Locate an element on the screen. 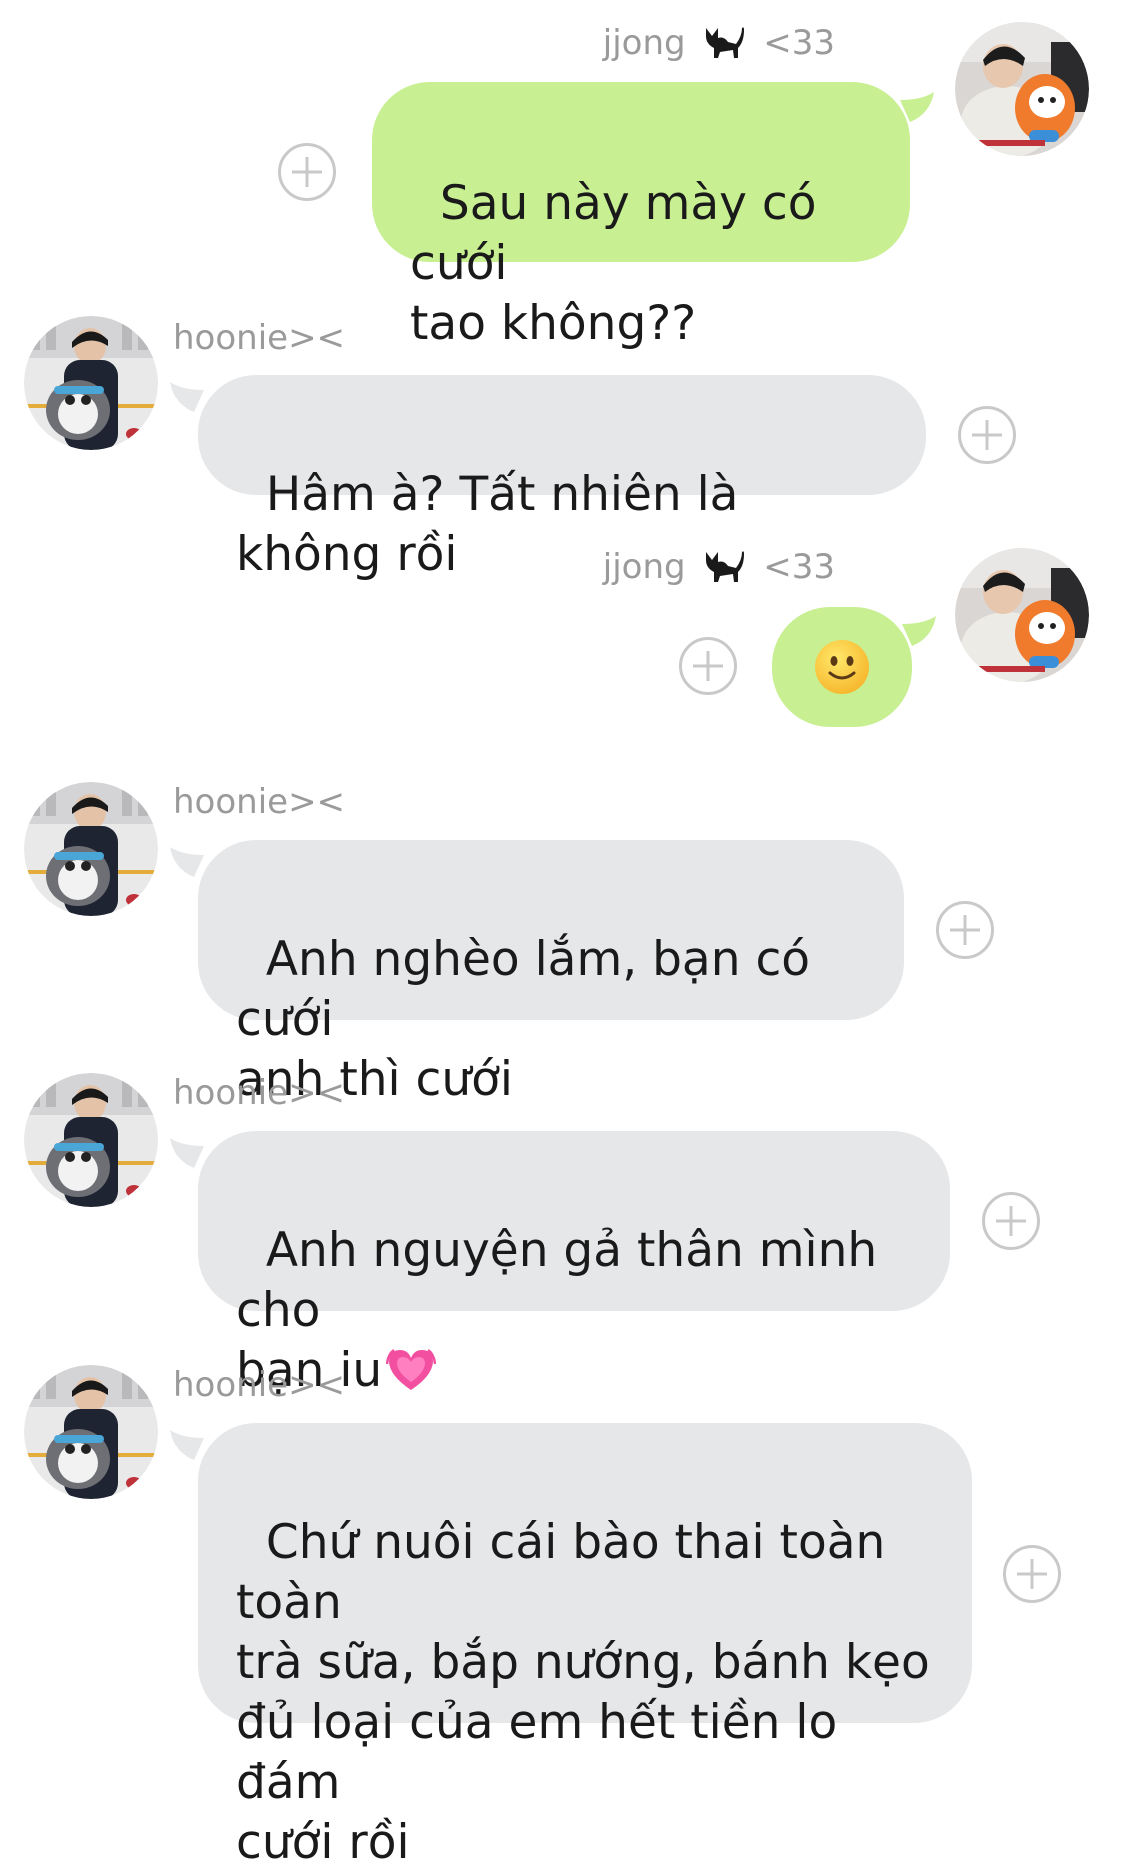 This screenshot has height=1873, width=1125. message-bubble-sent is located at coordinates (842, 667).